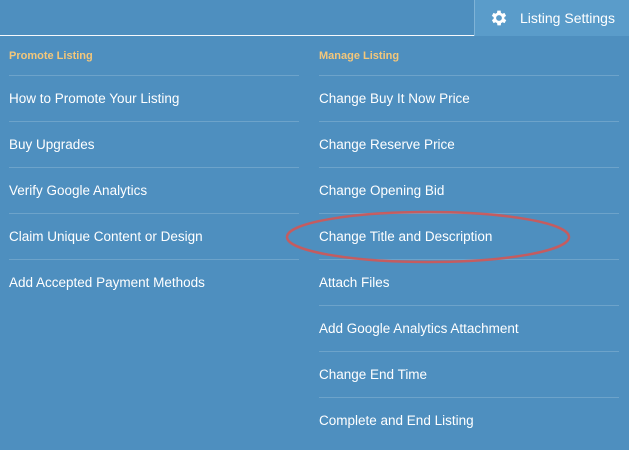 The height and width of the screenshot is (450, 629). Describe the element at coordinates (499, 18) in the screenshot. I see `gear-icon` at that location.